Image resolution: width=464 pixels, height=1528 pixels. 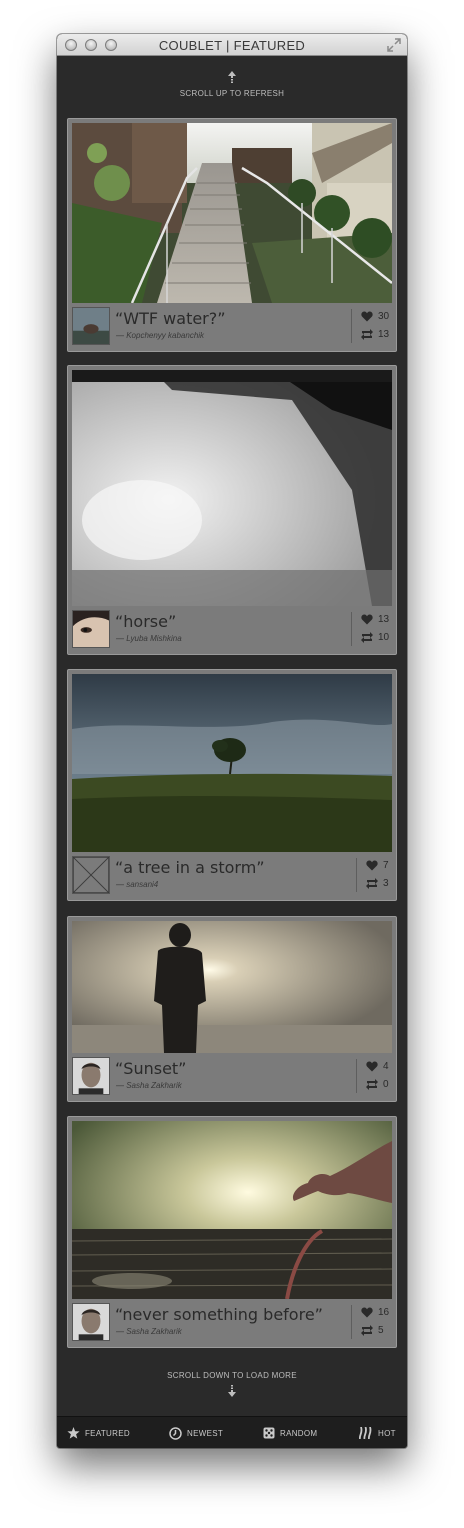 What do you see at coordinates (232, 1384) in the screenshot?
I see `load-more-hint: SCROLL DOWN TO LOAD MORE` at bounding box center [232, 1384].